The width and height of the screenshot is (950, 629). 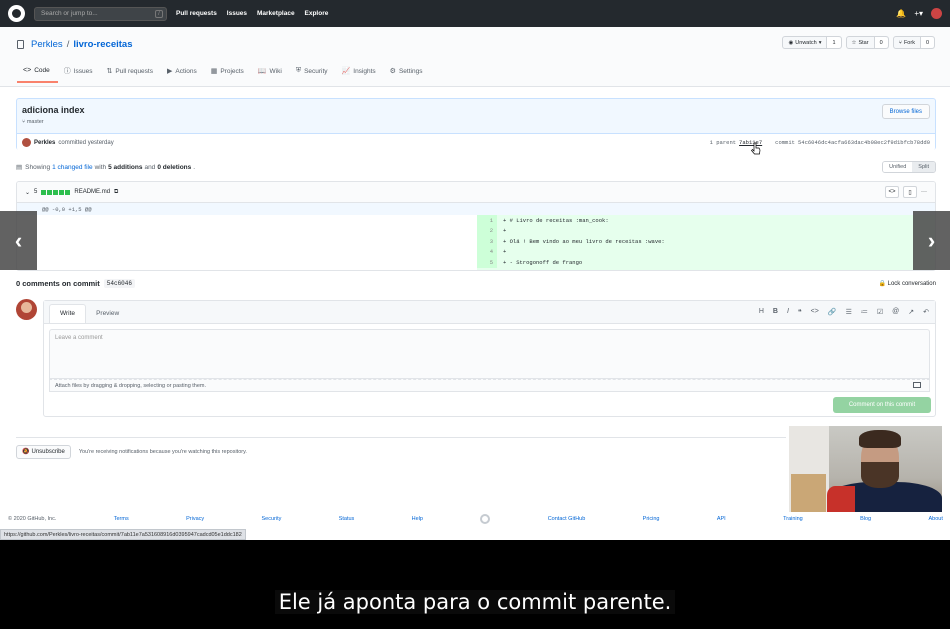 I want to click on line-number: 1, so click(x=487, y=220).